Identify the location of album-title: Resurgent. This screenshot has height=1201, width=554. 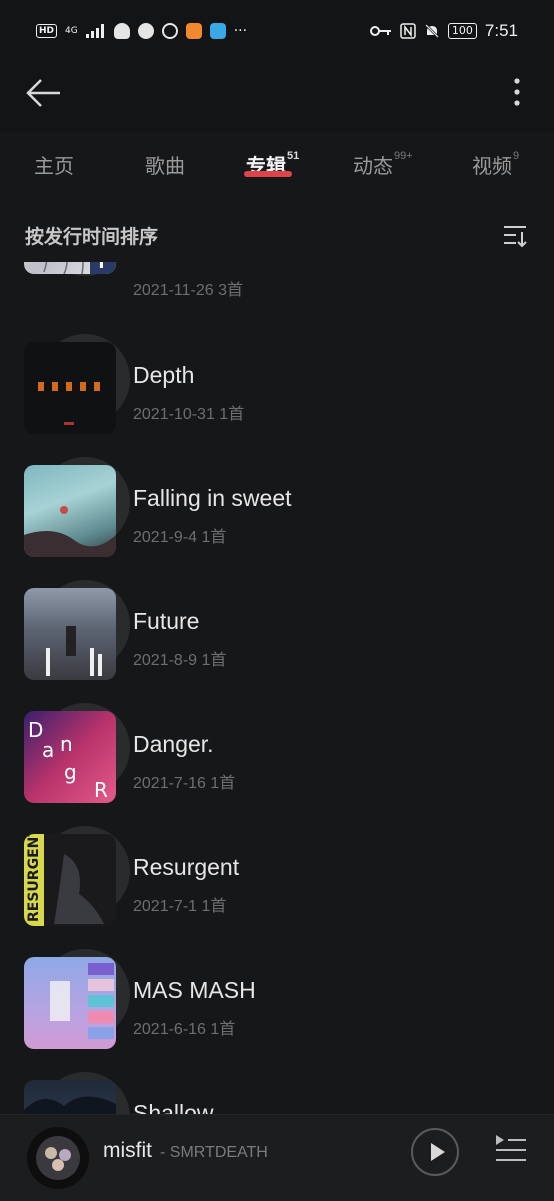
(186, 867).